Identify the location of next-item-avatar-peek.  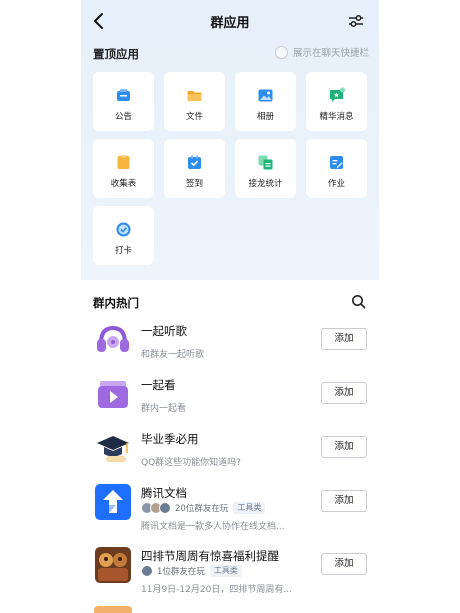
(113, 609).